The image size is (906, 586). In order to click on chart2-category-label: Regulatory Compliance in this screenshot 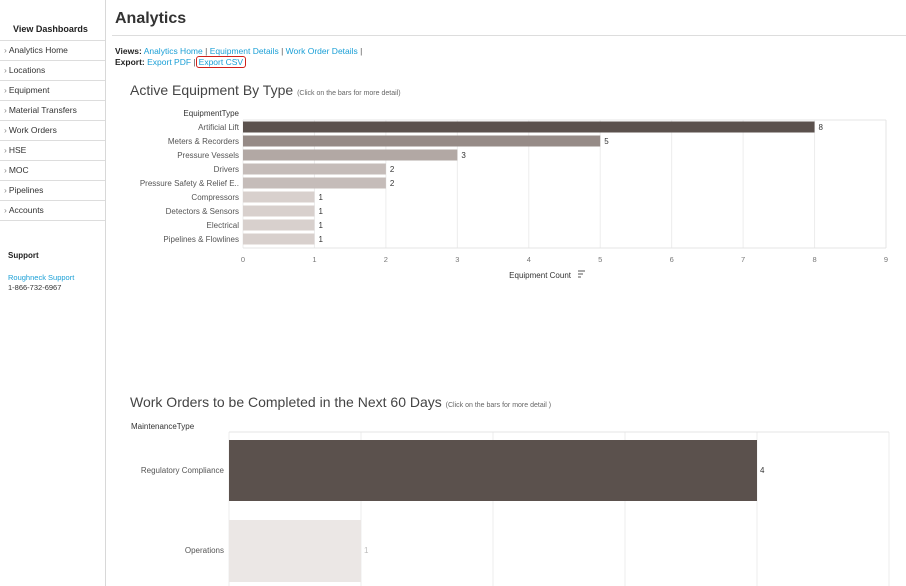, I will do `click(183, 470)`.